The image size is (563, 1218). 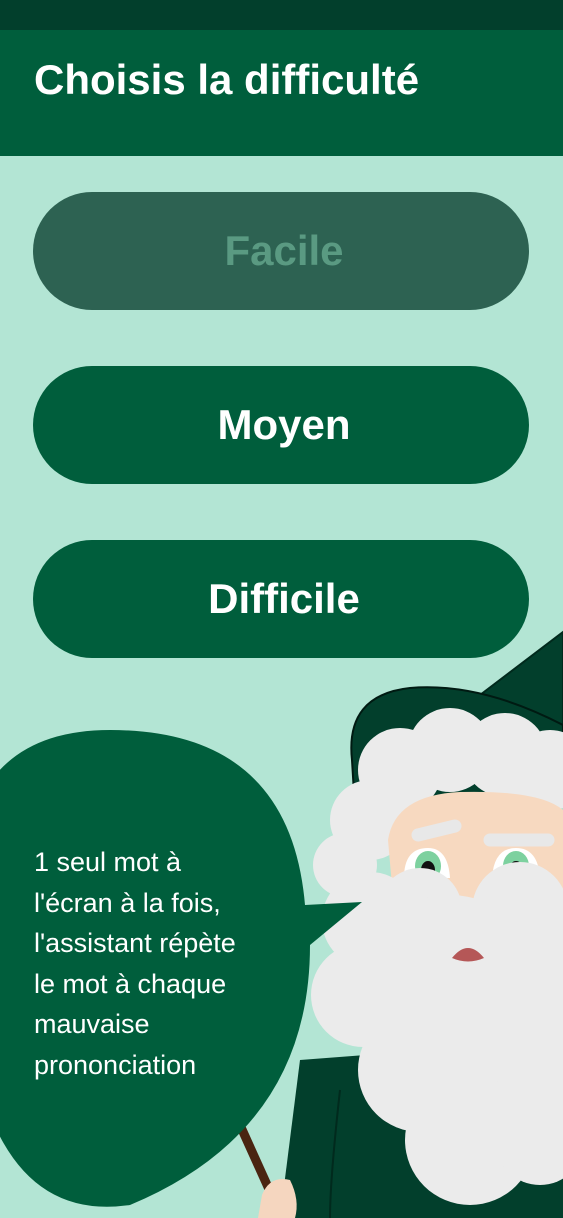 I want to click on status-bar, so click(x=281, y=15).